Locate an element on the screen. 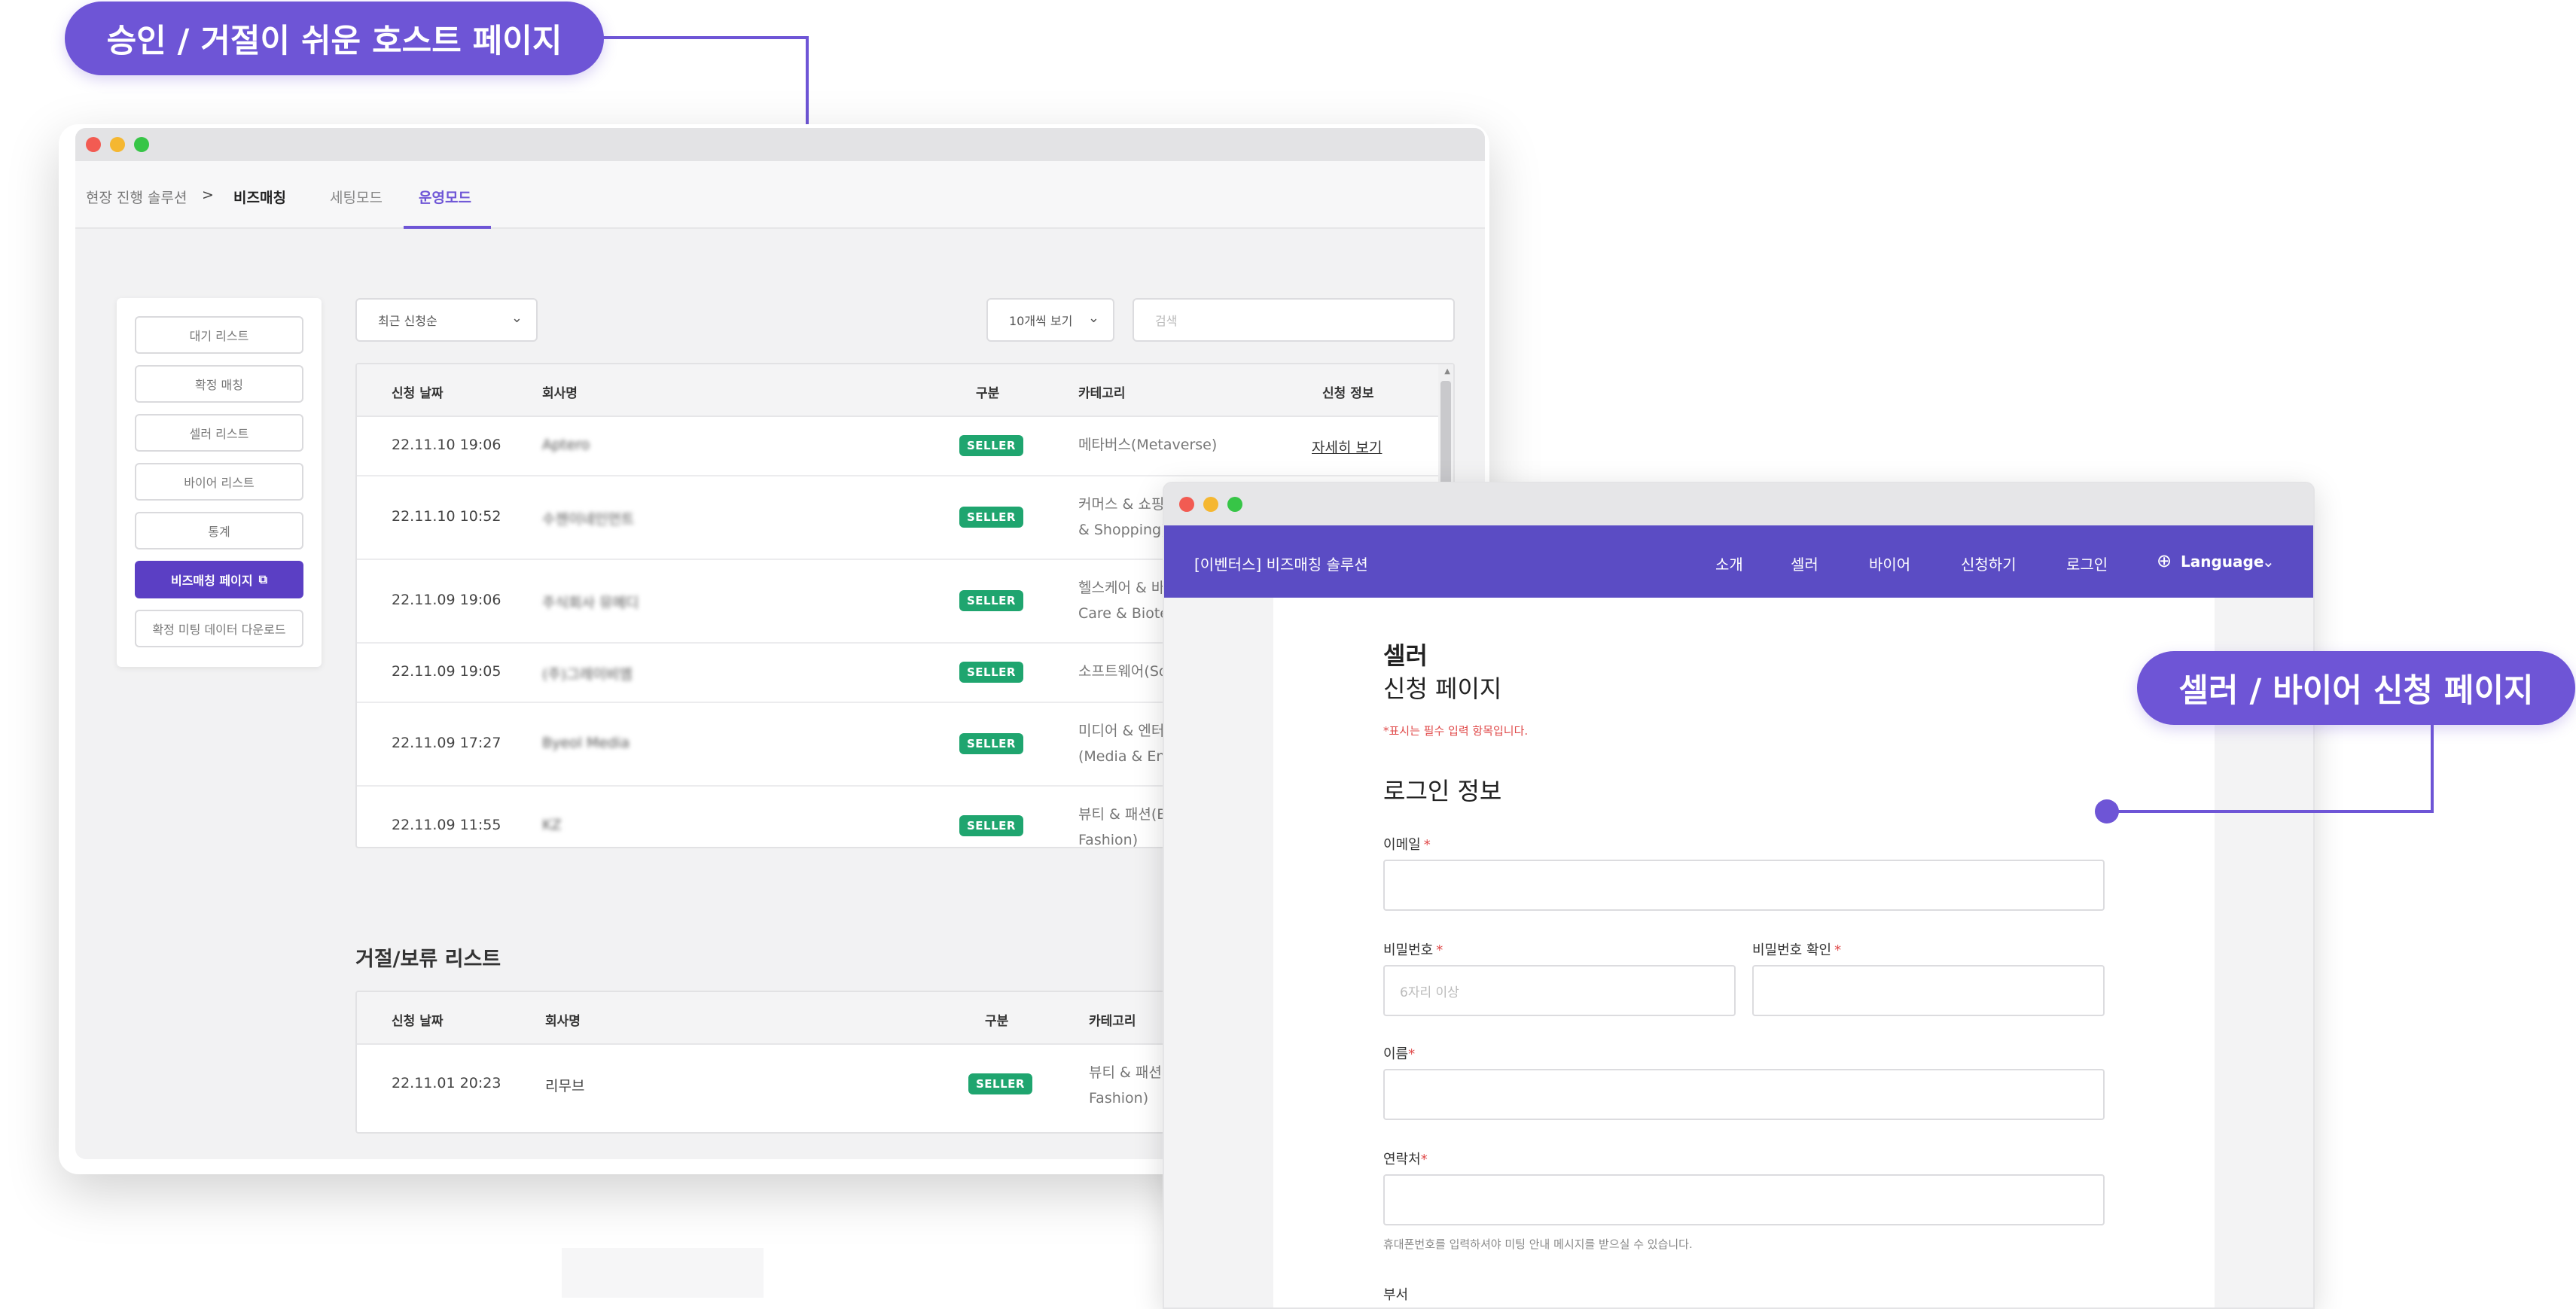  nav-intro: 소개 is located at coordinates (1729, 563).